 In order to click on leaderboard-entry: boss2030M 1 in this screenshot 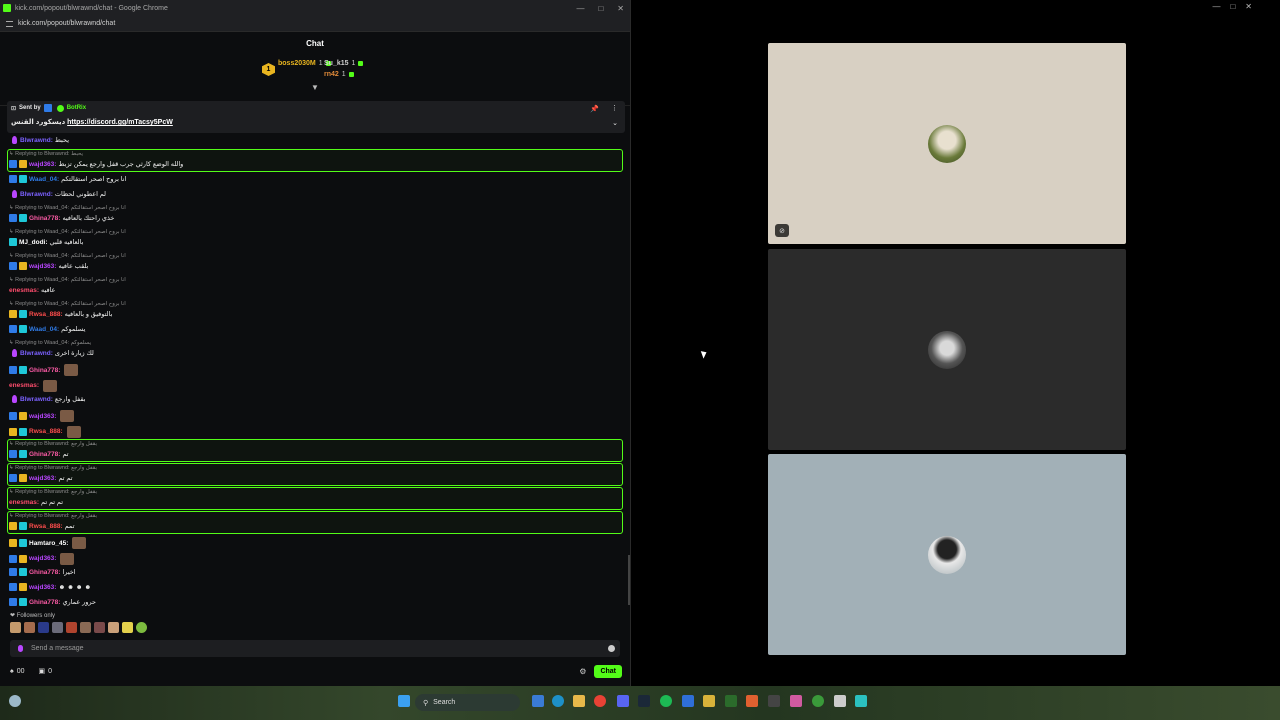, I will do `click(304, 63)`.